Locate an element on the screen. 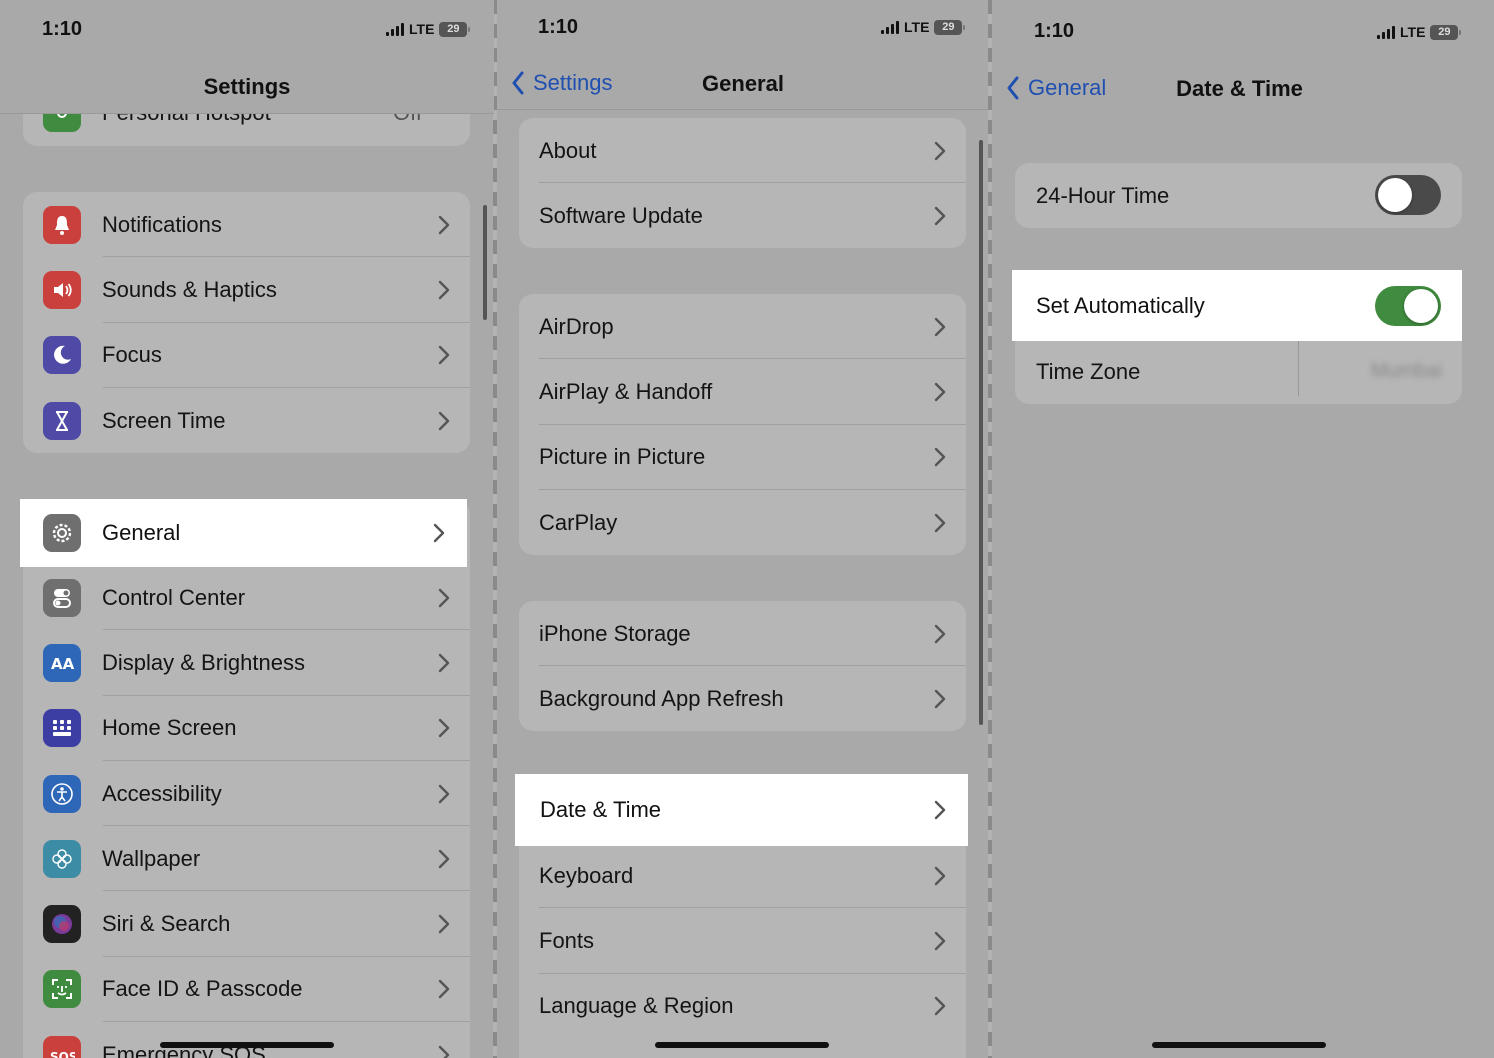 The height and width of the screenshot is (1058, 1494). hourglass-icon is located at coordinates (62, 420).